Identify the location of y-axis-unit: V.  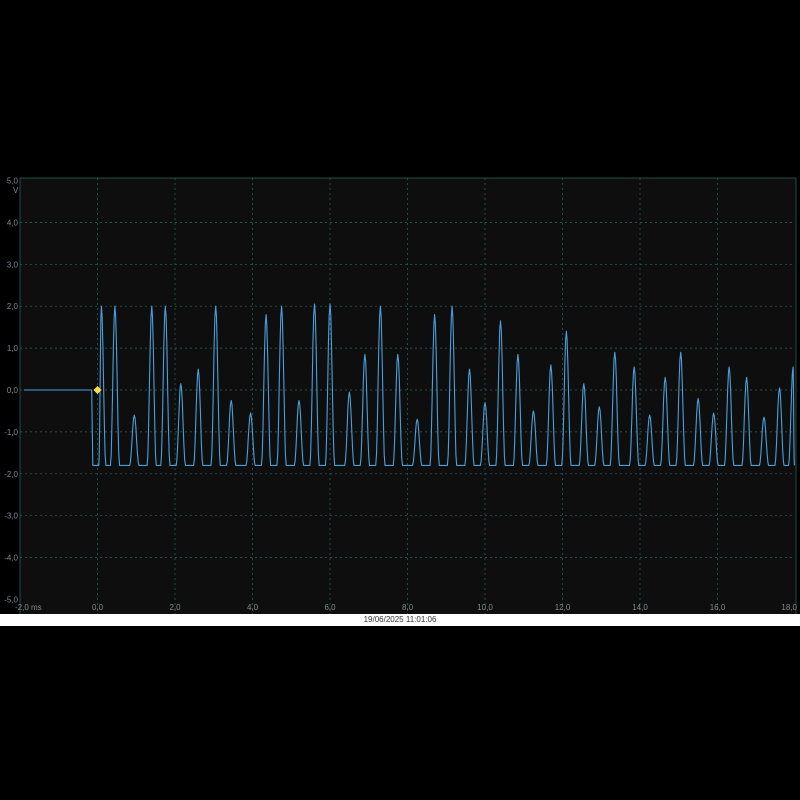
(16, 190).